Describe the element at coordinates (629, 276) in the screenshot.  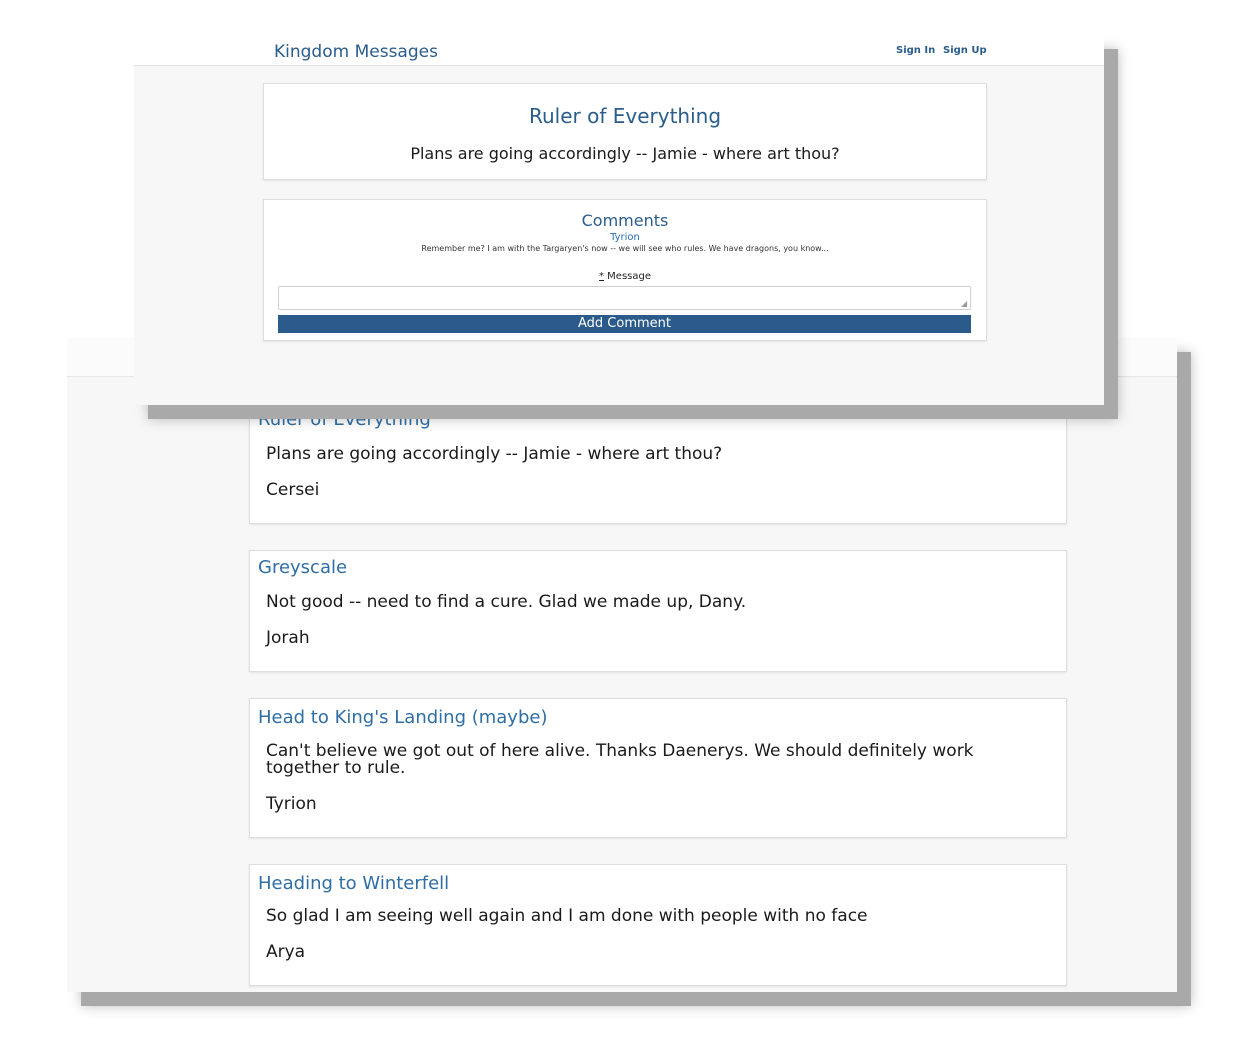
I see `message-label-text: Message` at that location.